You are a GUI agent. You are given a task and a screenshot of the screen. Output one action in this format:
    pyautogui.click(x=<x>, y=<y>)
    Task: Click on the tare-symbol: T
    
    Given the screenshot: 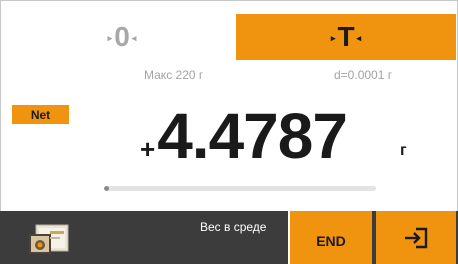 What is the action you would take?
    pyautogui.click(x=346, y=36)
    